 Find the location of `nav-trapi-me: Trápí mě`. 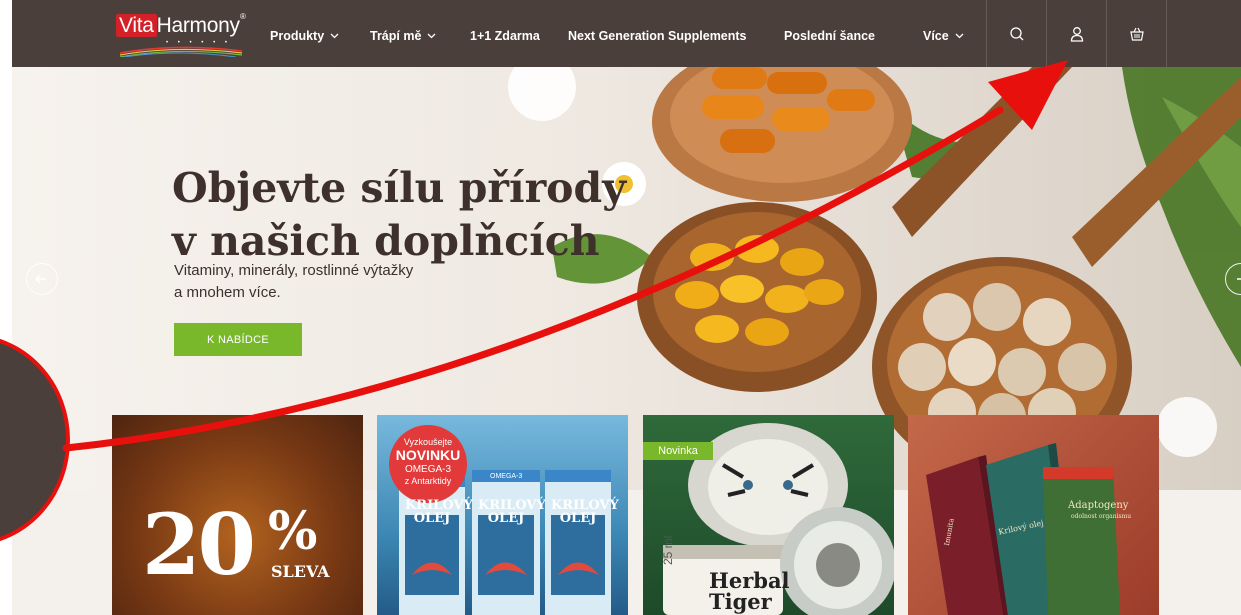

nav-trapi-me: Trápí mě is located at coordinates (403, 36).